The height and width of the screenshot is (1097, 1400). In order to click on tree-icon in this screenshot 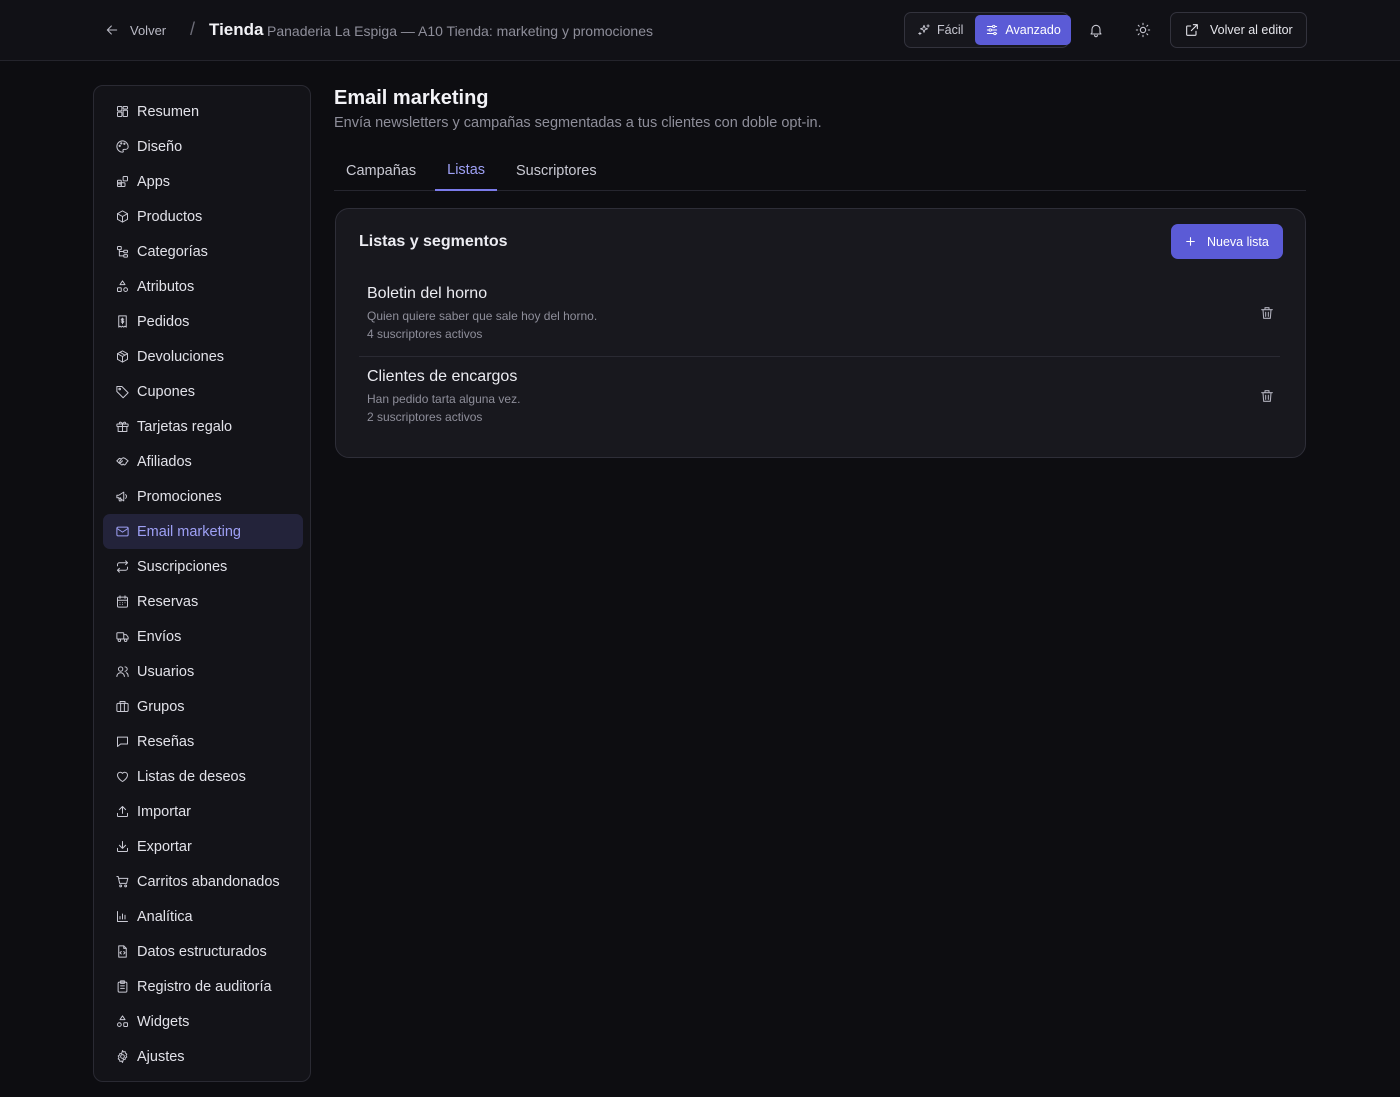, I will do `click(122, 252)`.